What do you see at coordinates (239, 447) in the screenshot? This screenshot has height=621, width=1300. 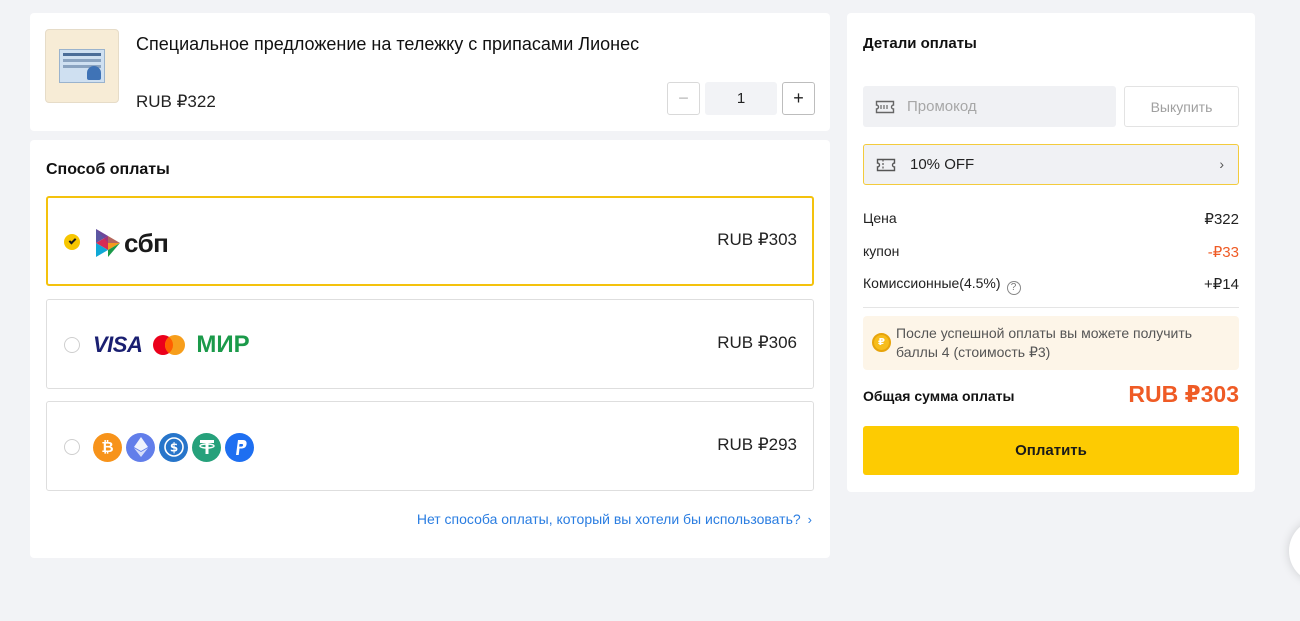 I see `paypal-icon` at bounding box center [239, 447].